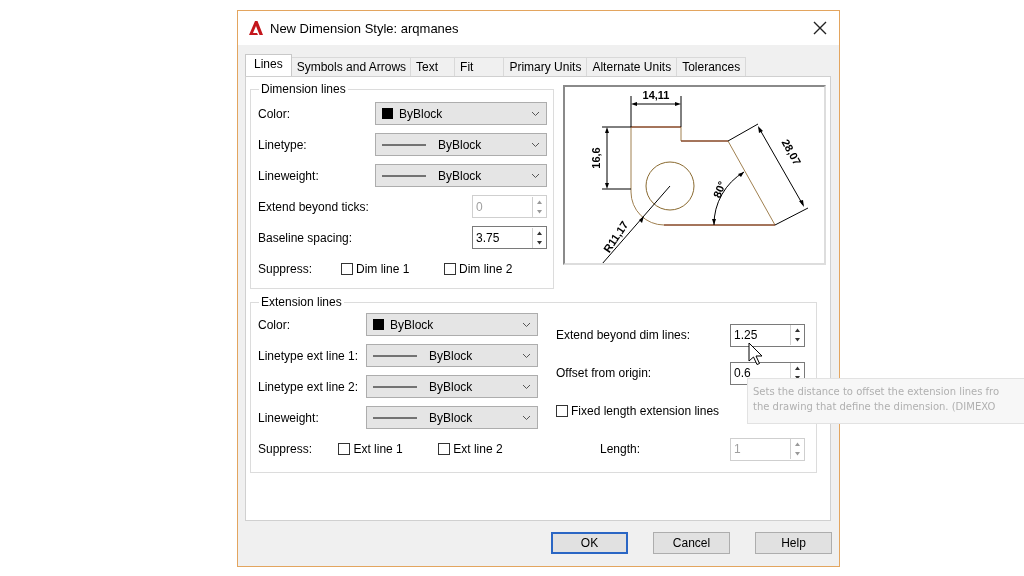 This screenshot has width=1024, height=576. What do you see at coordinates (756, 354) in the screenshot?
I see `mouse-pointer-icon` at bounding box center [756, 354].